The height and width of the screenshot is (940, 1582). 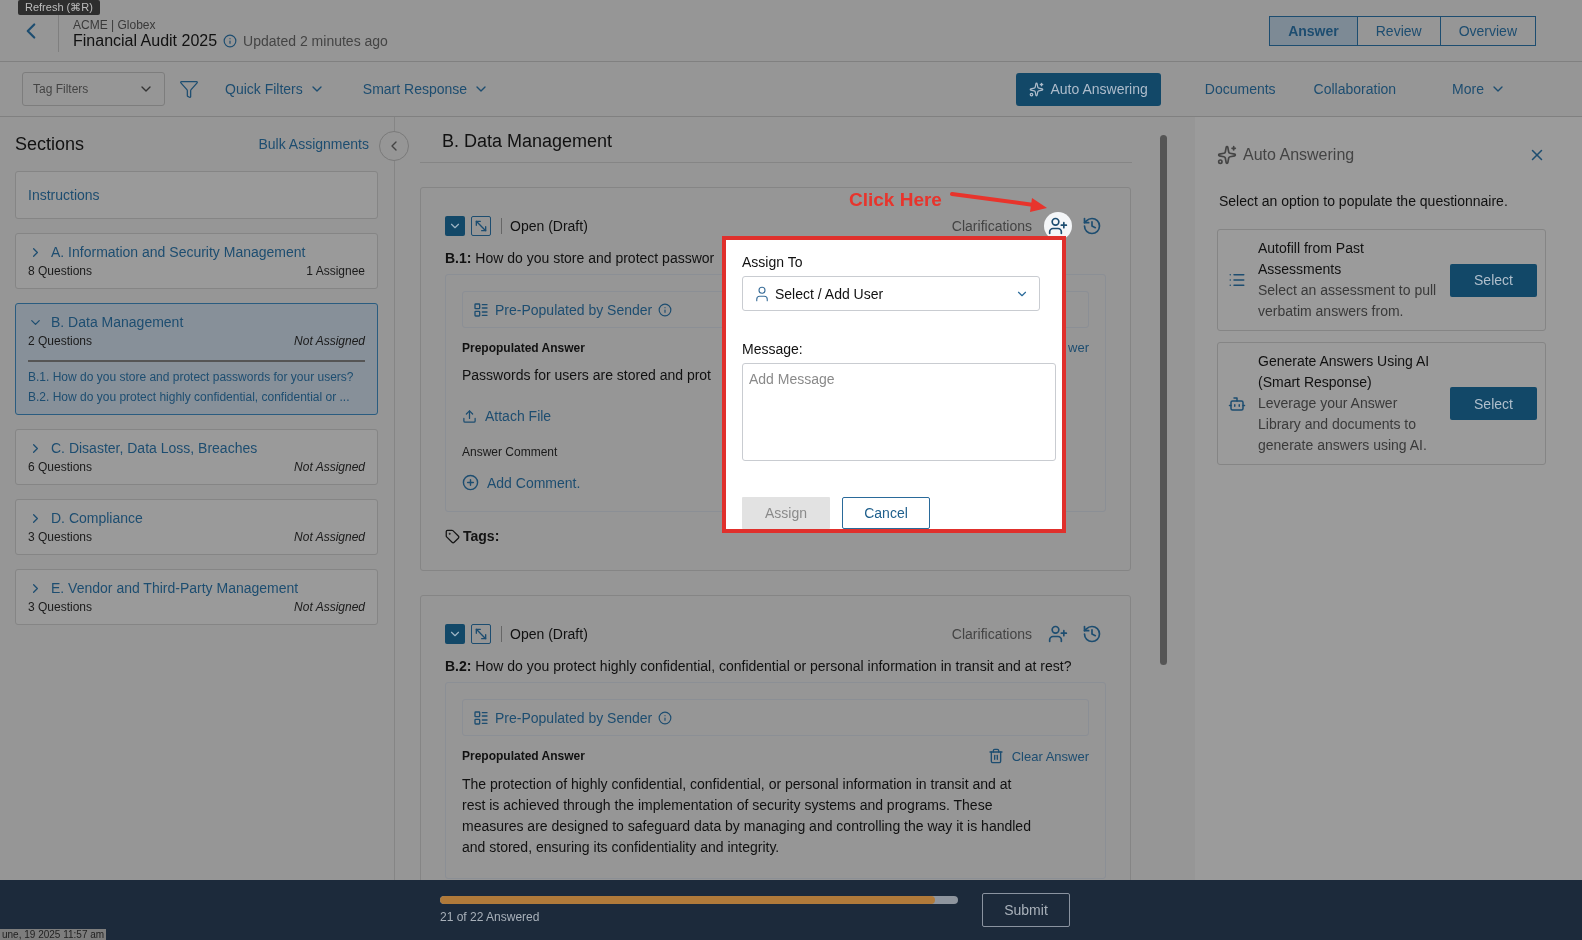 I want to click on message-label: Message:, so click(x=773, y=349).